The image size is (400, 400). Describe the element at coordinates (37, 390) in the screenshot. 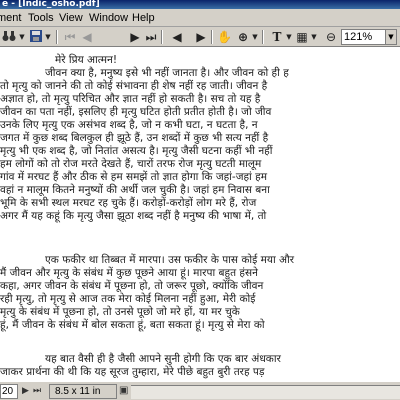

I see `last-page-status-icon: ⏭` at that location.